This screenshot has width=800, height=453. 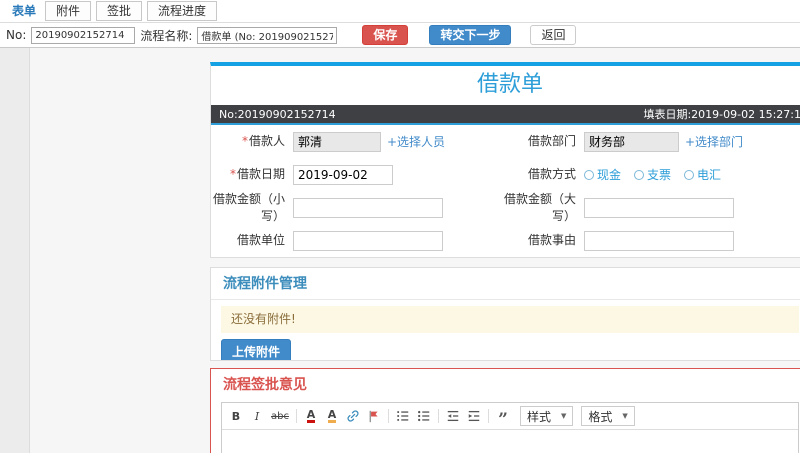 What do you see at coordinates (510, 319) in the screenshot?
I see `no-attachments-message: 还没有附件!` at bounding box center [510, 319].